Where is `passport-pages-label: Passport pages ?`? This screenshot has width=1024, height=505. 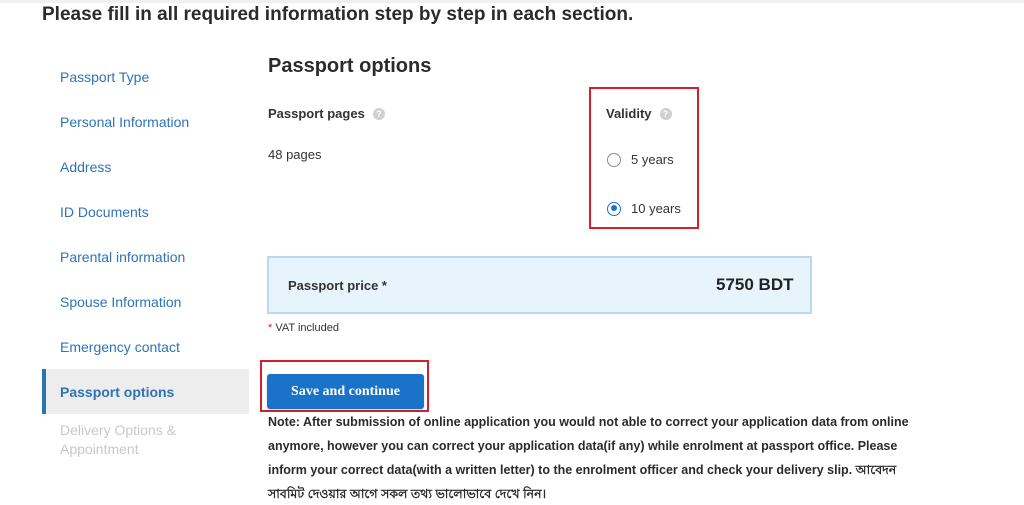 passport-pages-label: Passport pages ? is located at coordinates (326, 113).